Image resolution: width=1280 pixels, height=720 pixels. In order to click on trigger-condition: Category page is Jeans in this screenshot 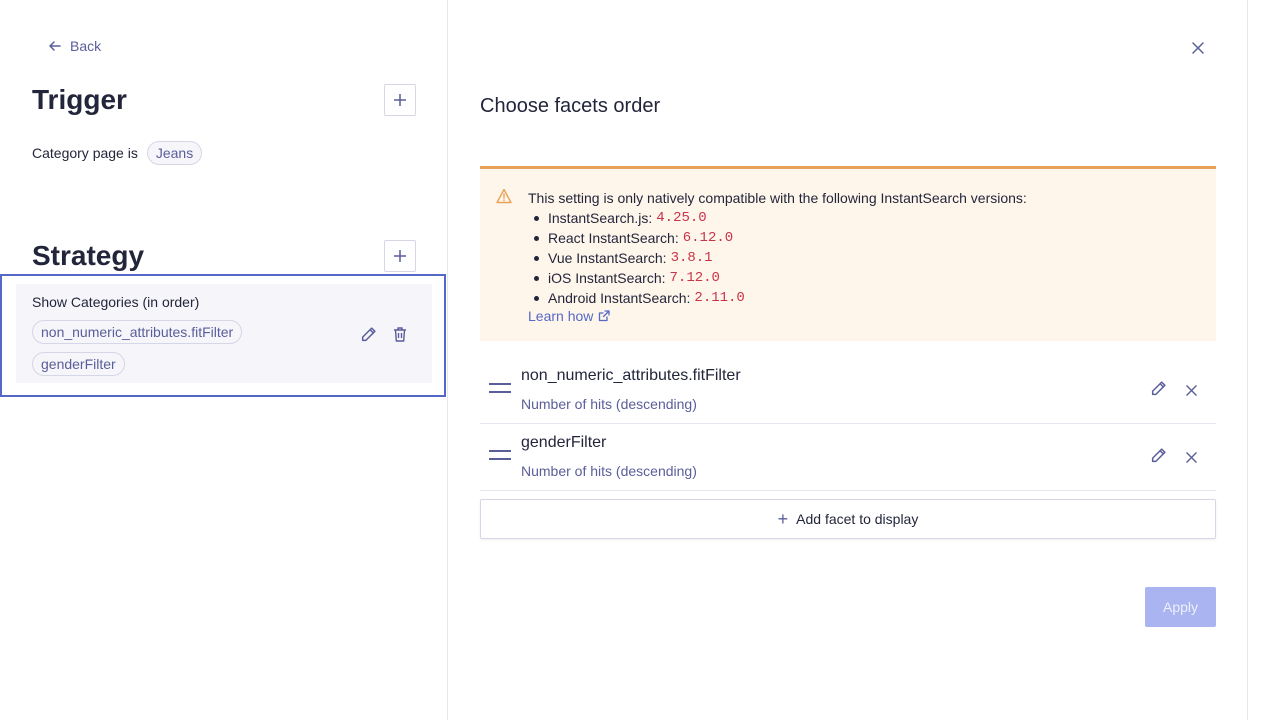, I will do `click(117, 153)`.